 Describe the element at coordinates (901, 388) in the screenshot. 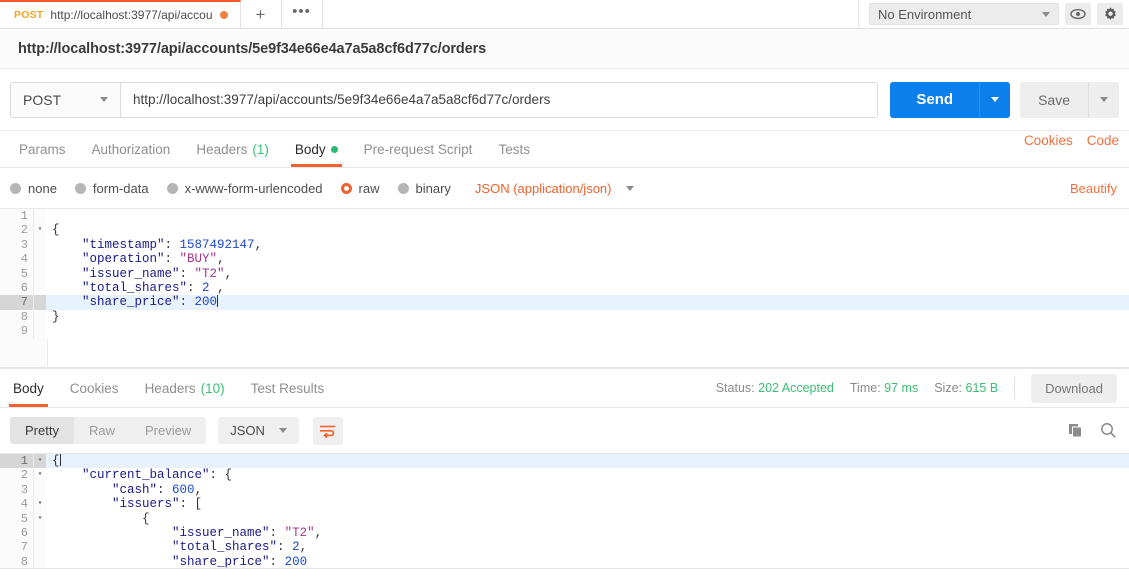

I see `time-value: 97 ms` at that location.